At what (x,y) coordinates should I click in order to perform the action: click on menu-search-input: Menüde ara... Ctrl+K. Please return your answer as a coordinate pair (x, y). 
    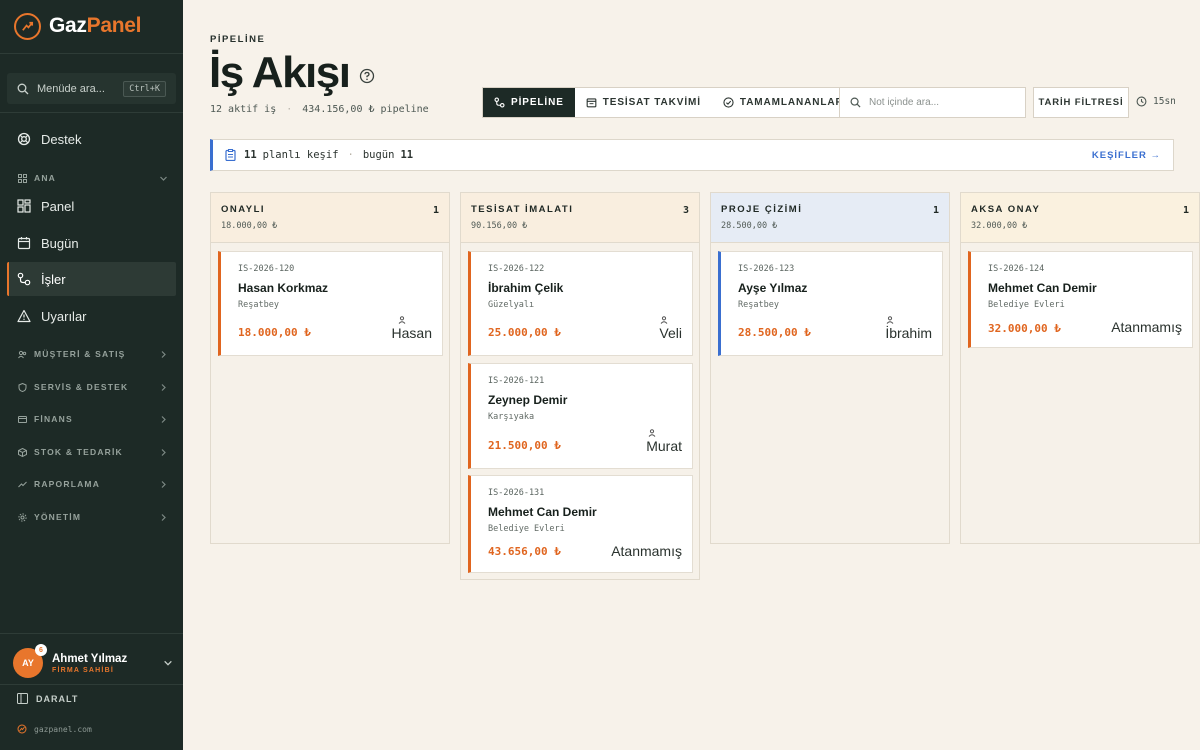
    Looking at the image, I should click on (91, 88).